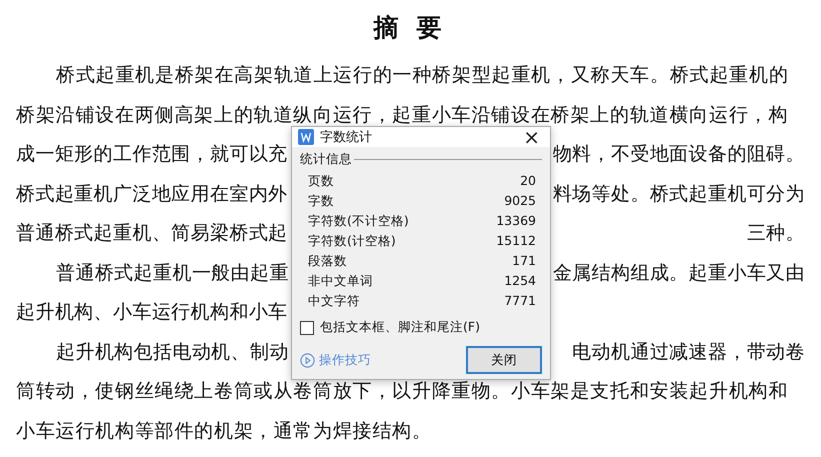 This screenshot has height=457, width=821. I want to click on paragraph-text: 桥式起重机是桥架在高架轨道上运行的一种桥架型起重机，又称天车。桥式起重机的, so click(422, 76).